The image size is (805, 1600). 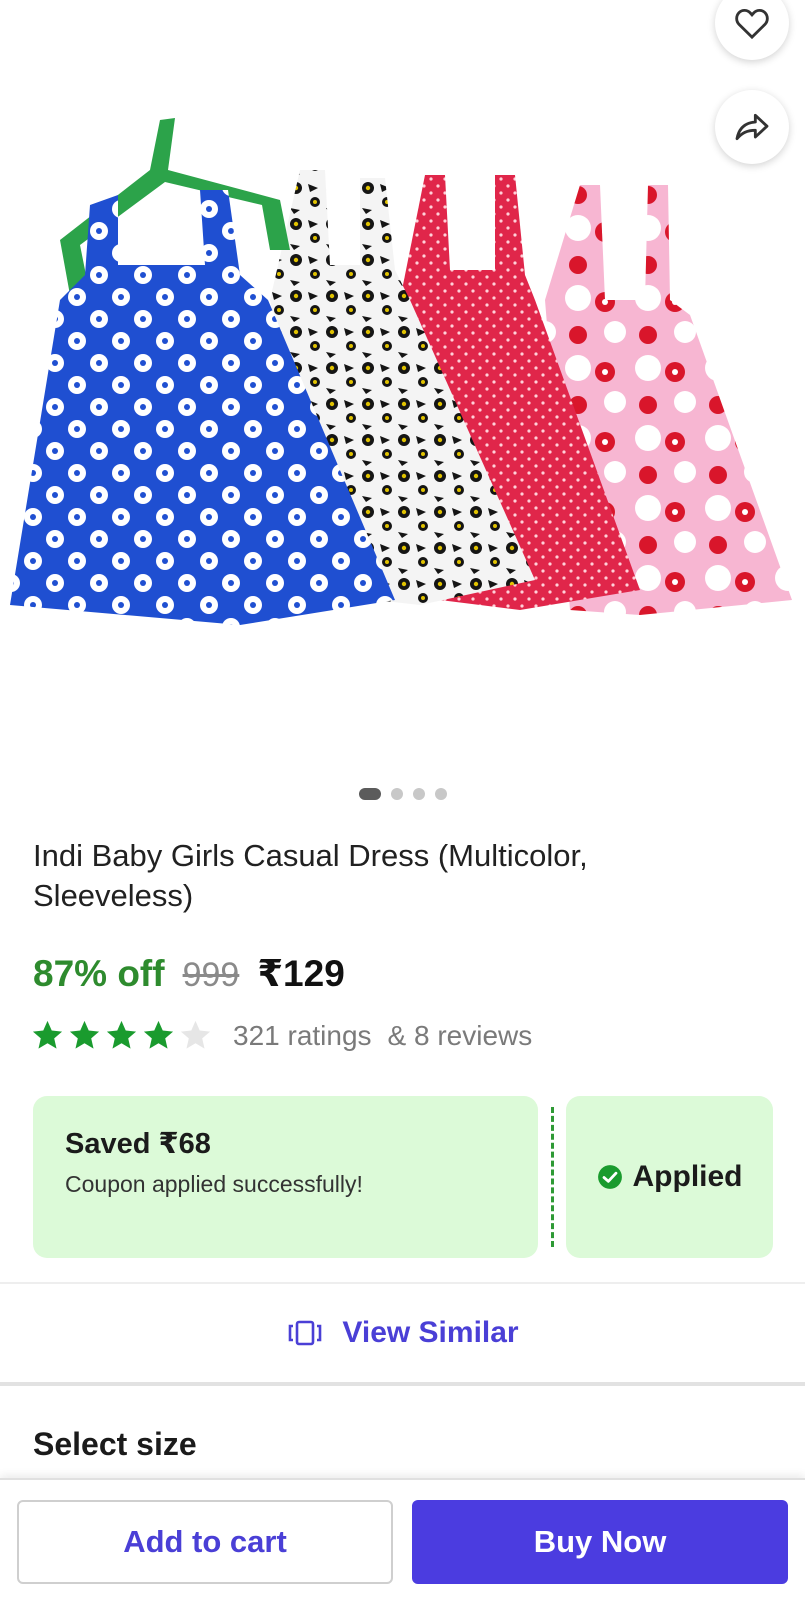 I want to click on selling-price: ₹129, so click(x=301, y=973).